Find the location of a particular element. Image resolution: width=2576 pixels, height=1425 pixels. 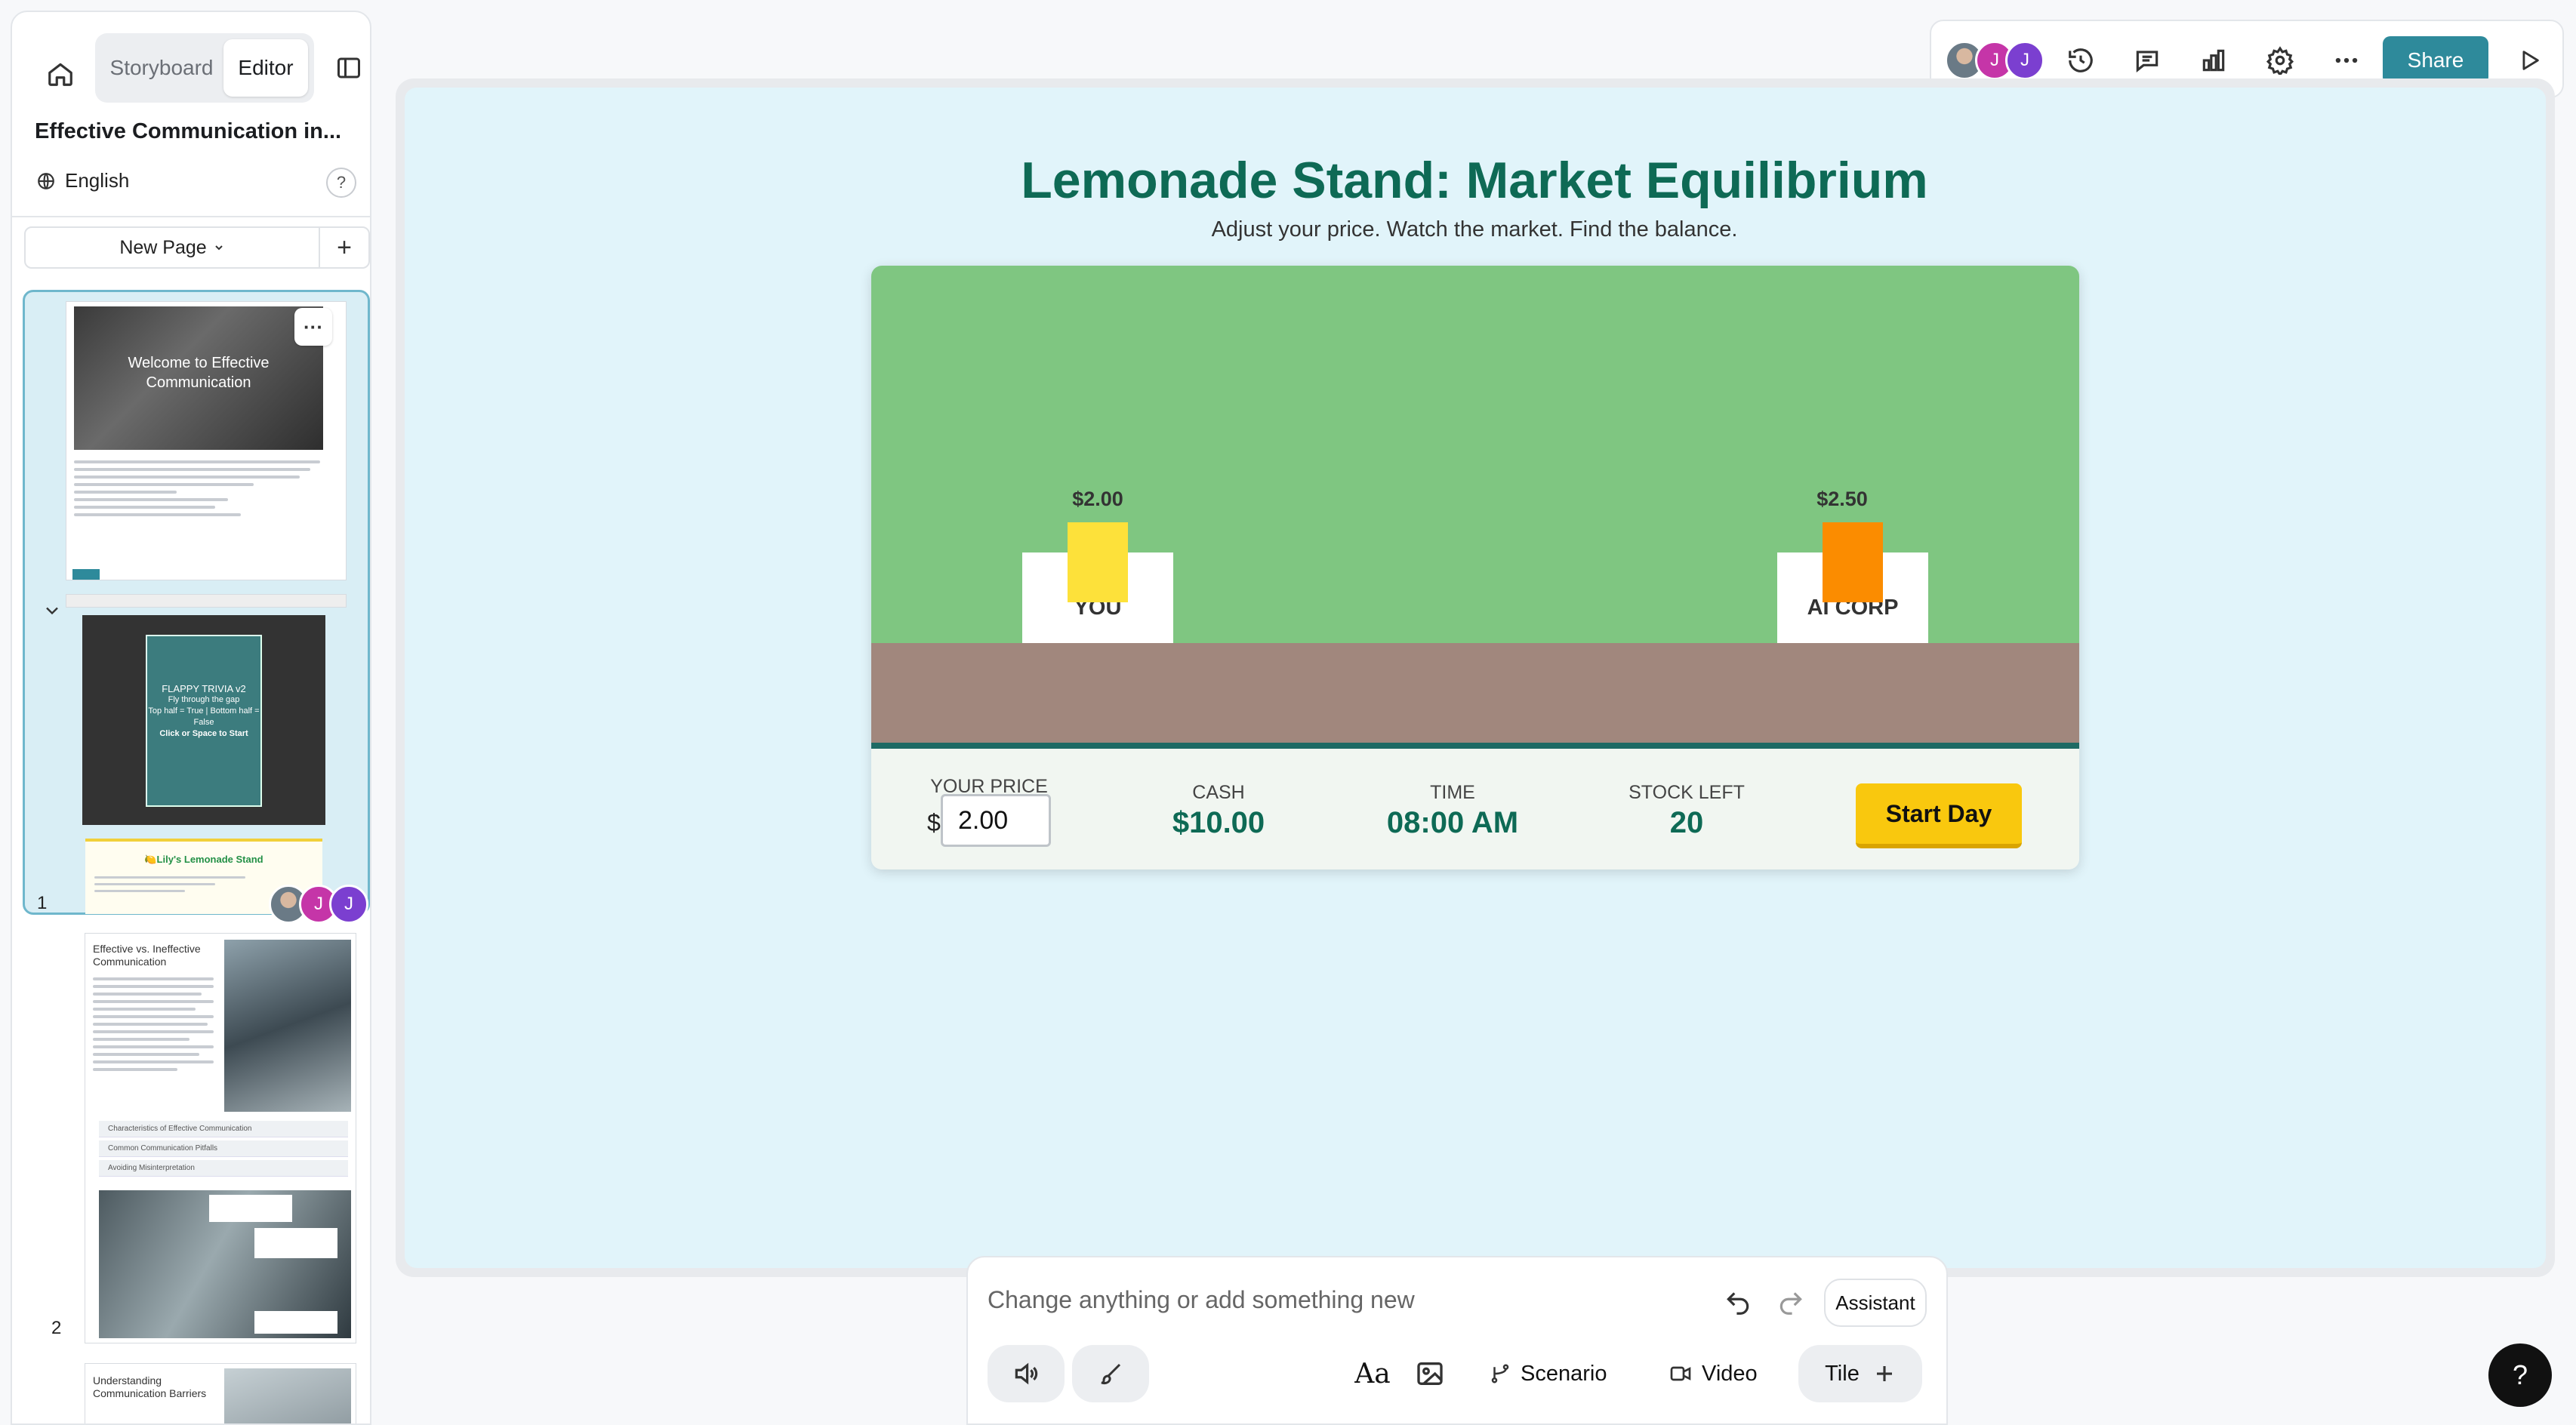

ai-corp-price-tag: $2.50 is located at coordinates (1842, 499).